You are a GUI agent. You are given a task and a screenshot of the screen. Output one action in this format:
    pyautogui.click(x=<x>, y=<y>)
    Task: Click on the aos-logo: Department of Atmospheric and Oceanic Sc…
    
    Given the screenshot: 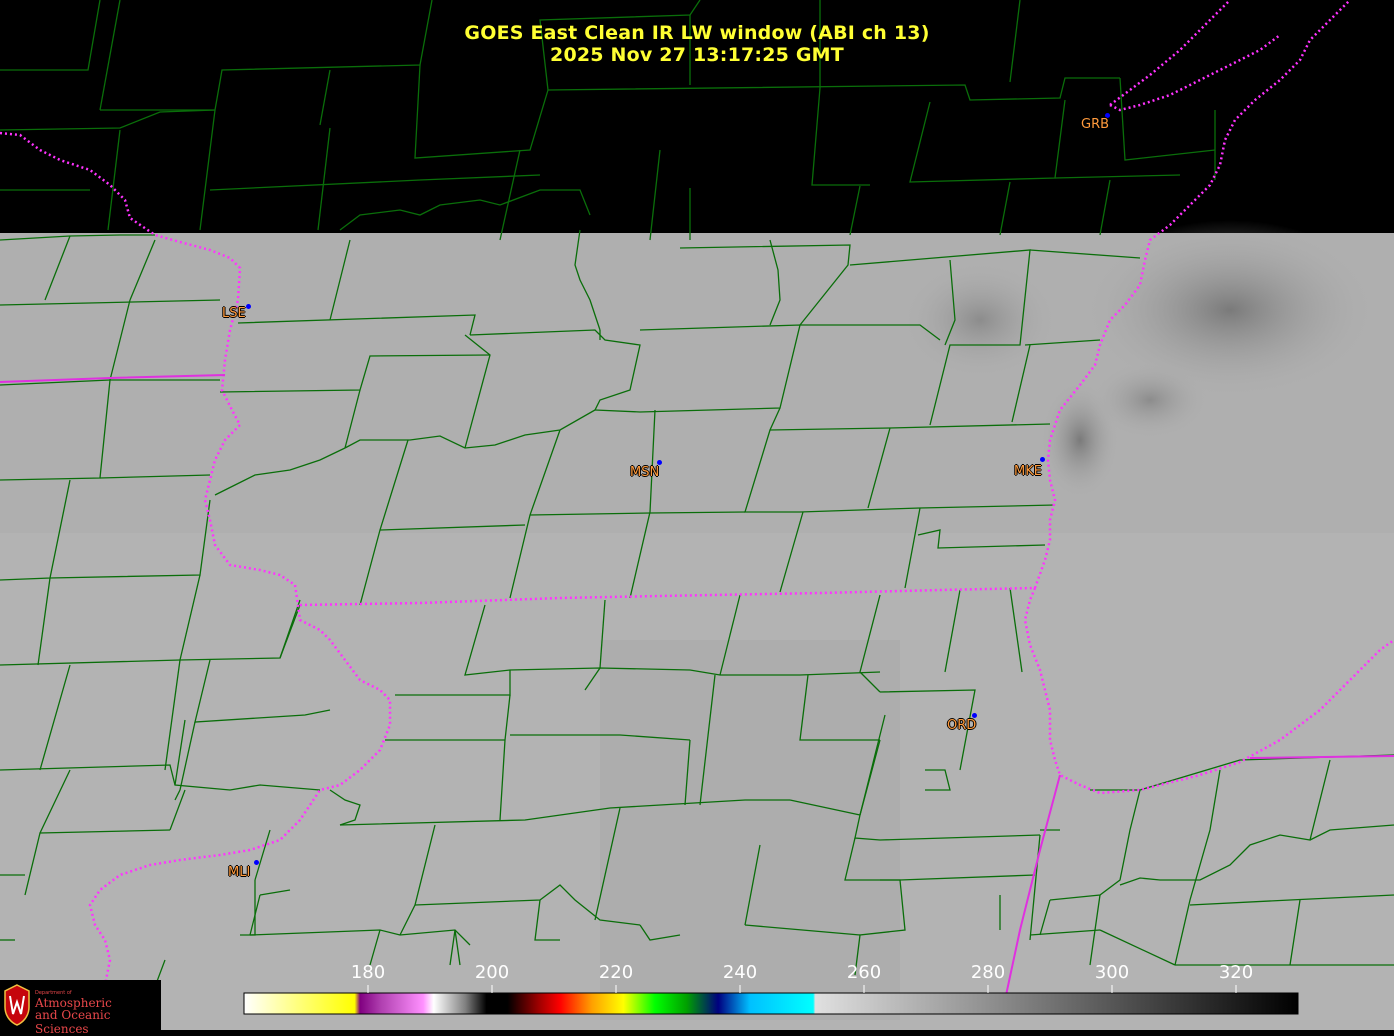 What is the action you would take?
    pyautogui.click(x=80, y=1008)
    